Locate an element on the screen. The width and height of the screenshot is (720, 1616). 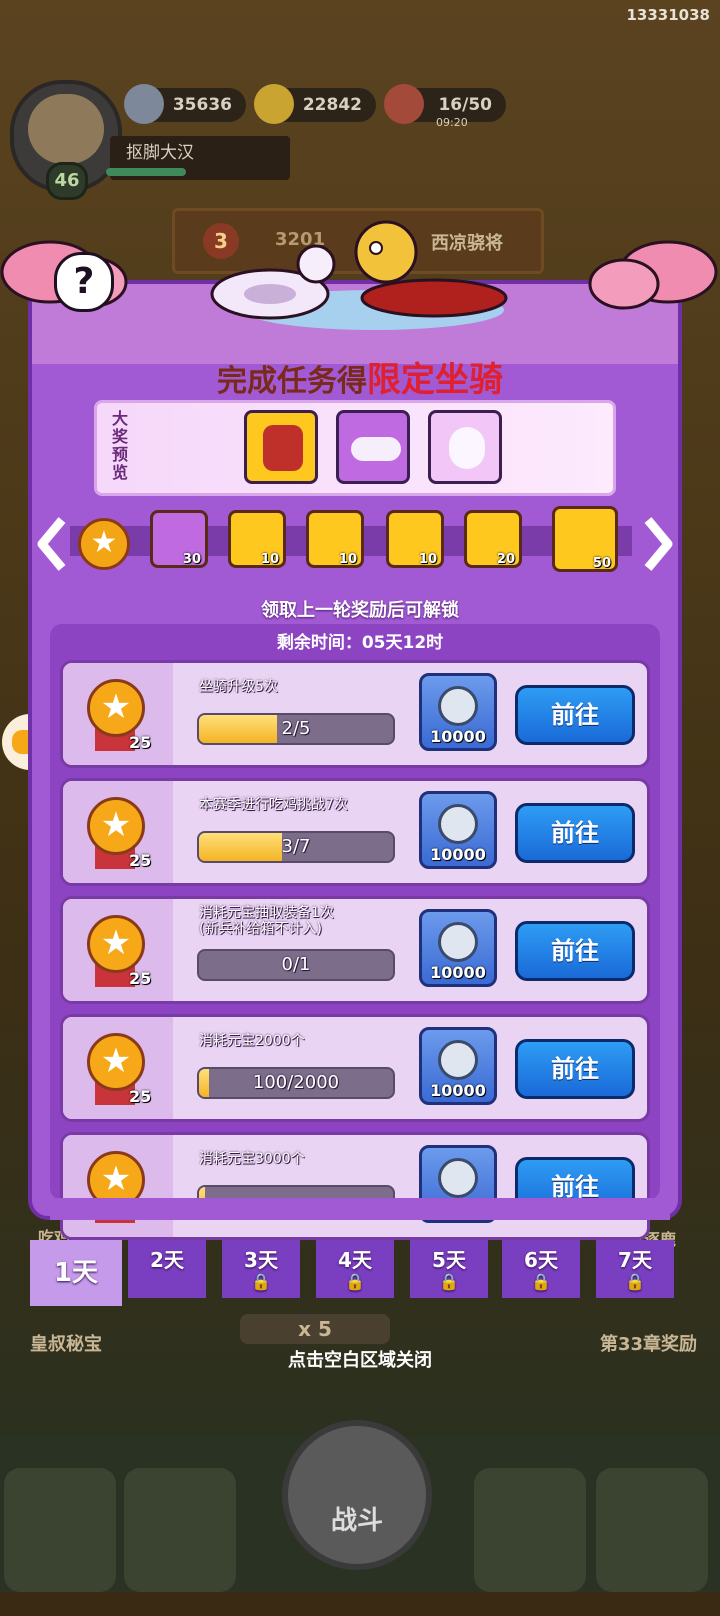
progress-text: 100/2000 is located at coordinates (296, 1082).